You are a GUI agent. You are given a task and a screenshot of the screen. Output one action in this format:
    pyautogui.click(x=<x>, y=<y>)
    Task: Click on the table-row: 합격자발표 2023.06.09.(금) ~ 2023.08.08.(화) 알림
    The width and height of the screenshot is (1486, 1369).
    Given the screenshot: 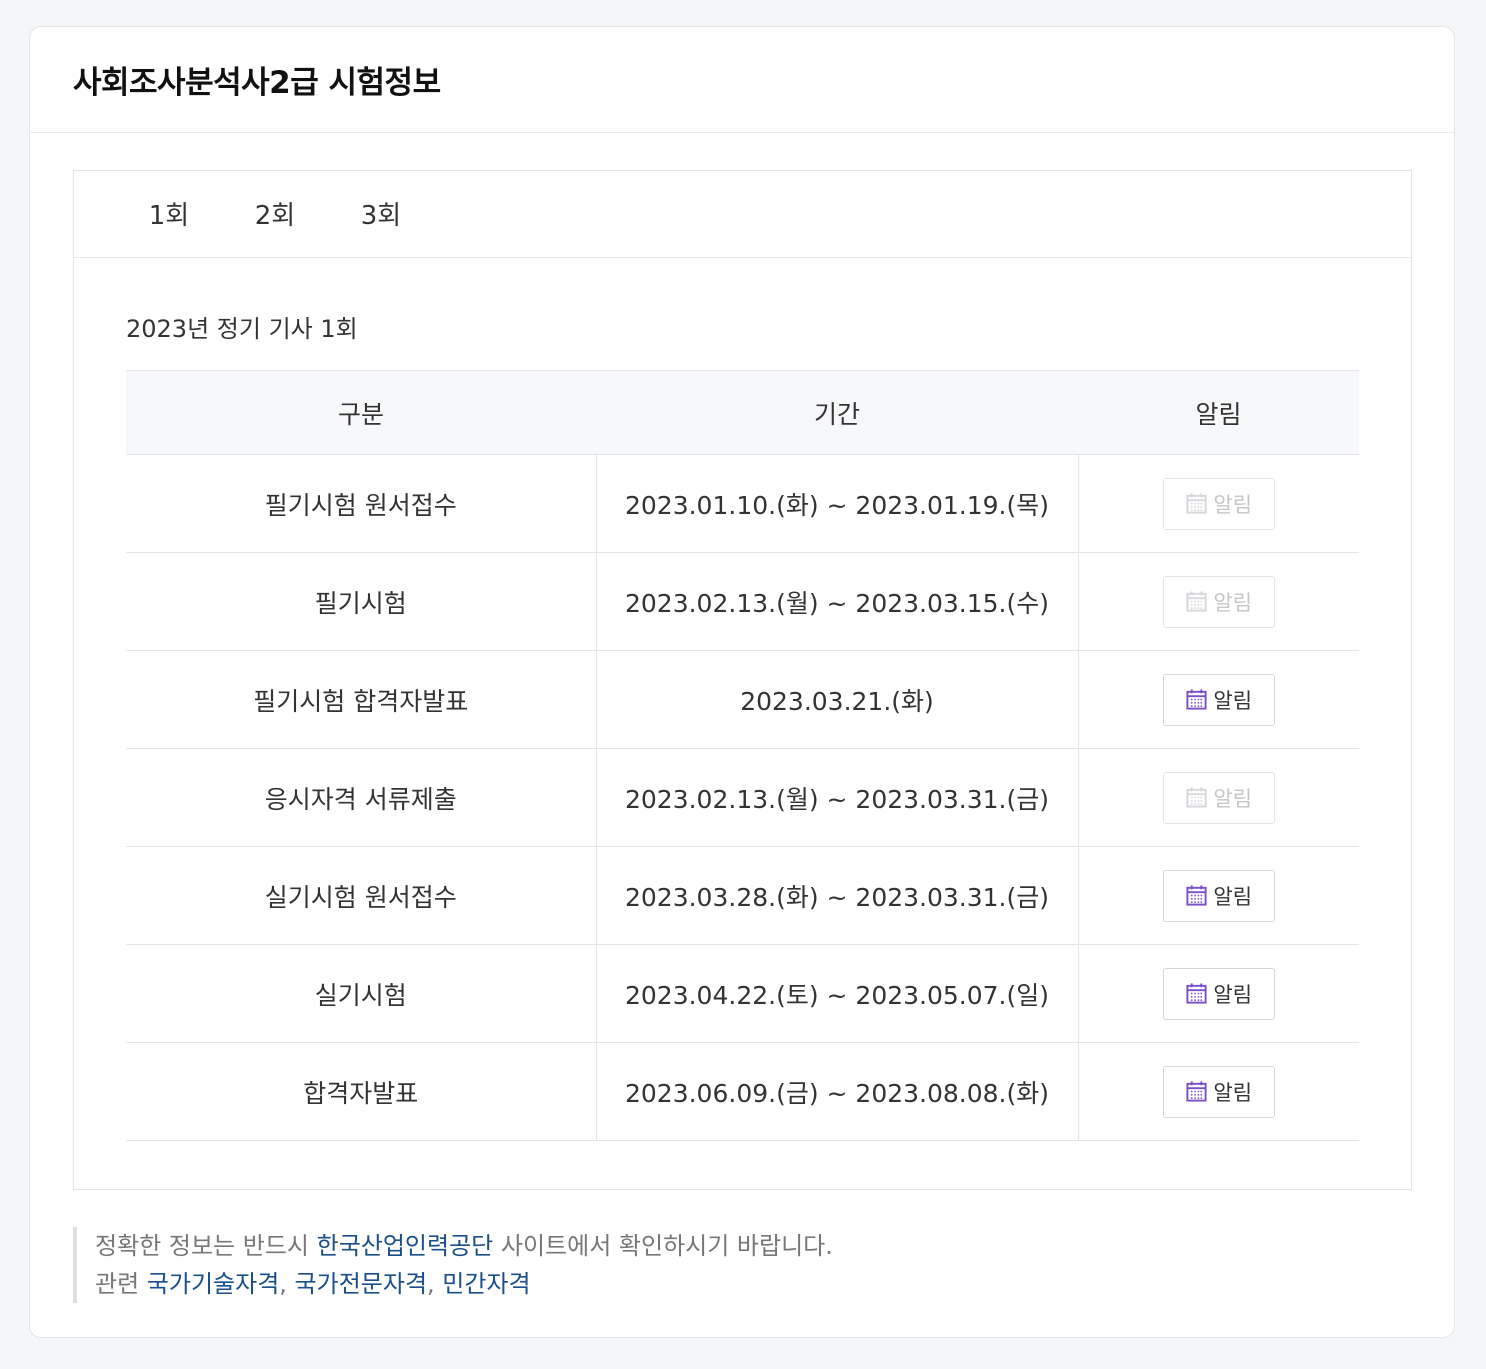 What is the action you would take?
    pyautogui.click(x=742, y=1091)
    